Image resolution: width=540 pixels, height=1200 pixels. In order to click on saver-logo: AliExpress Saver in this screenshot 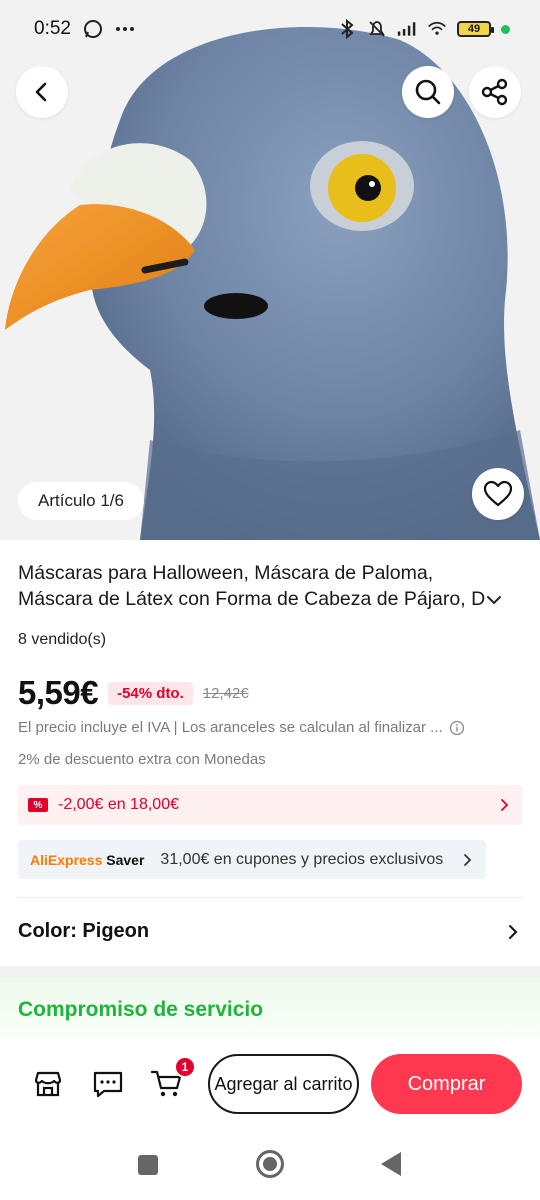, I will do `click(87, 859)`.